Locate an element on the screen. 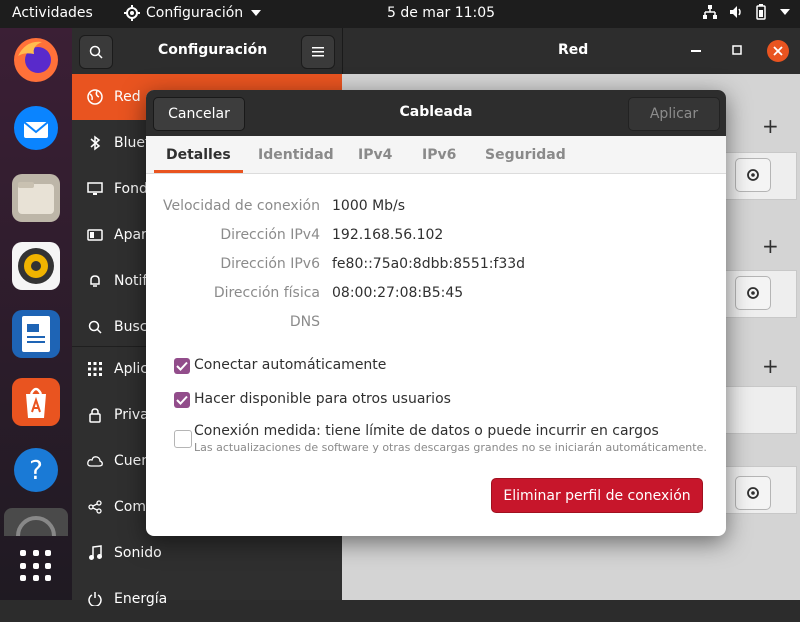  writer-icon is located at coordinates (36, 334).